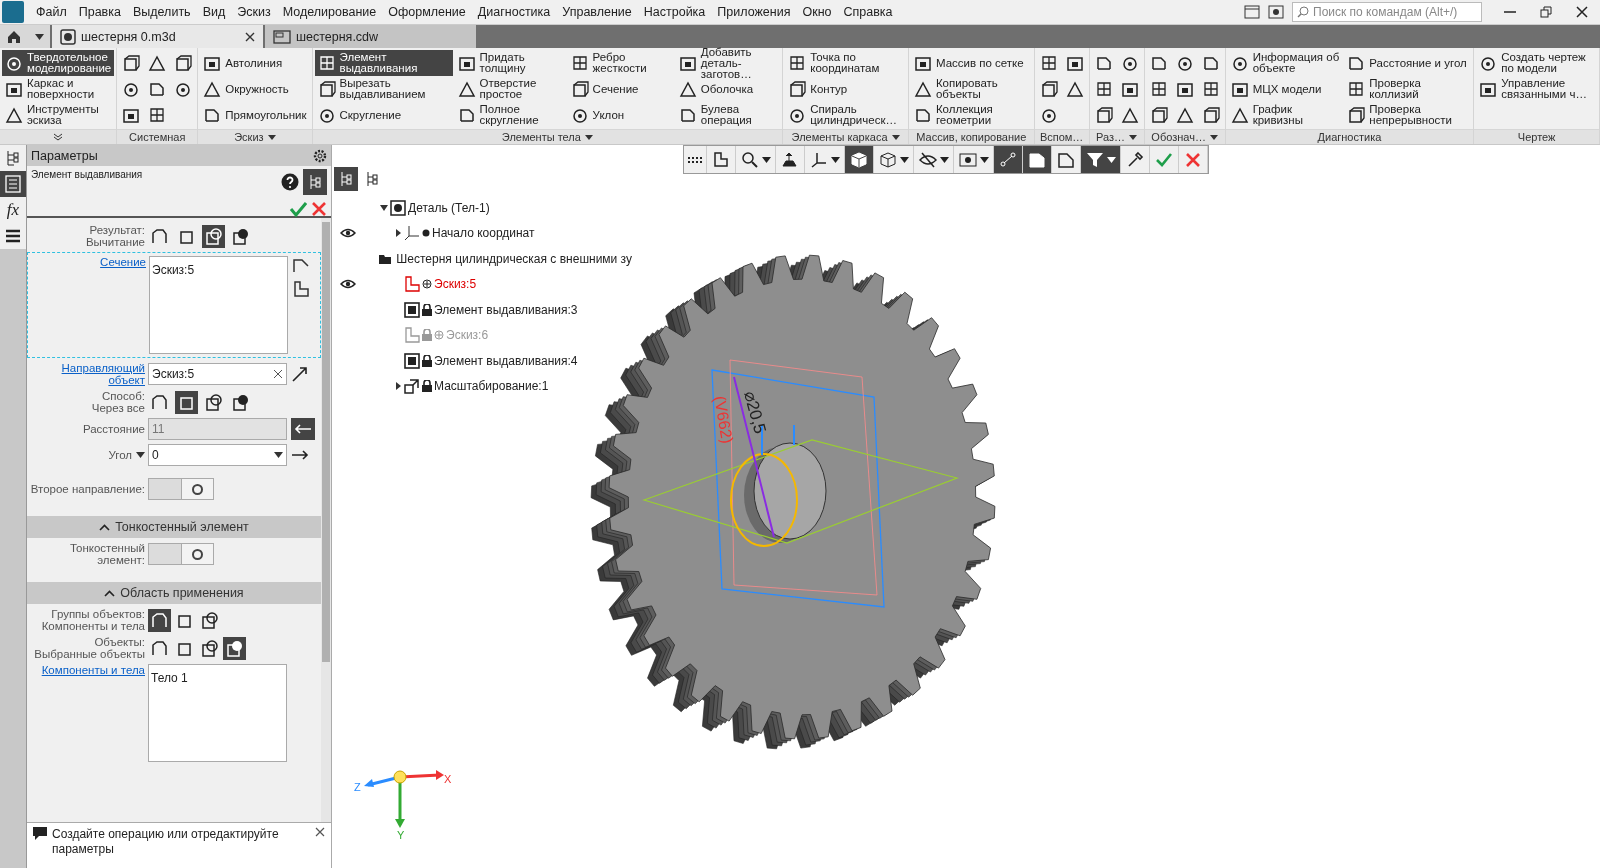 The image size is (1600, 868). What do you see at coordinates (217, 713) in the screenshot?
I see `components-list: Тело 1` at bounding box center [217, 713].